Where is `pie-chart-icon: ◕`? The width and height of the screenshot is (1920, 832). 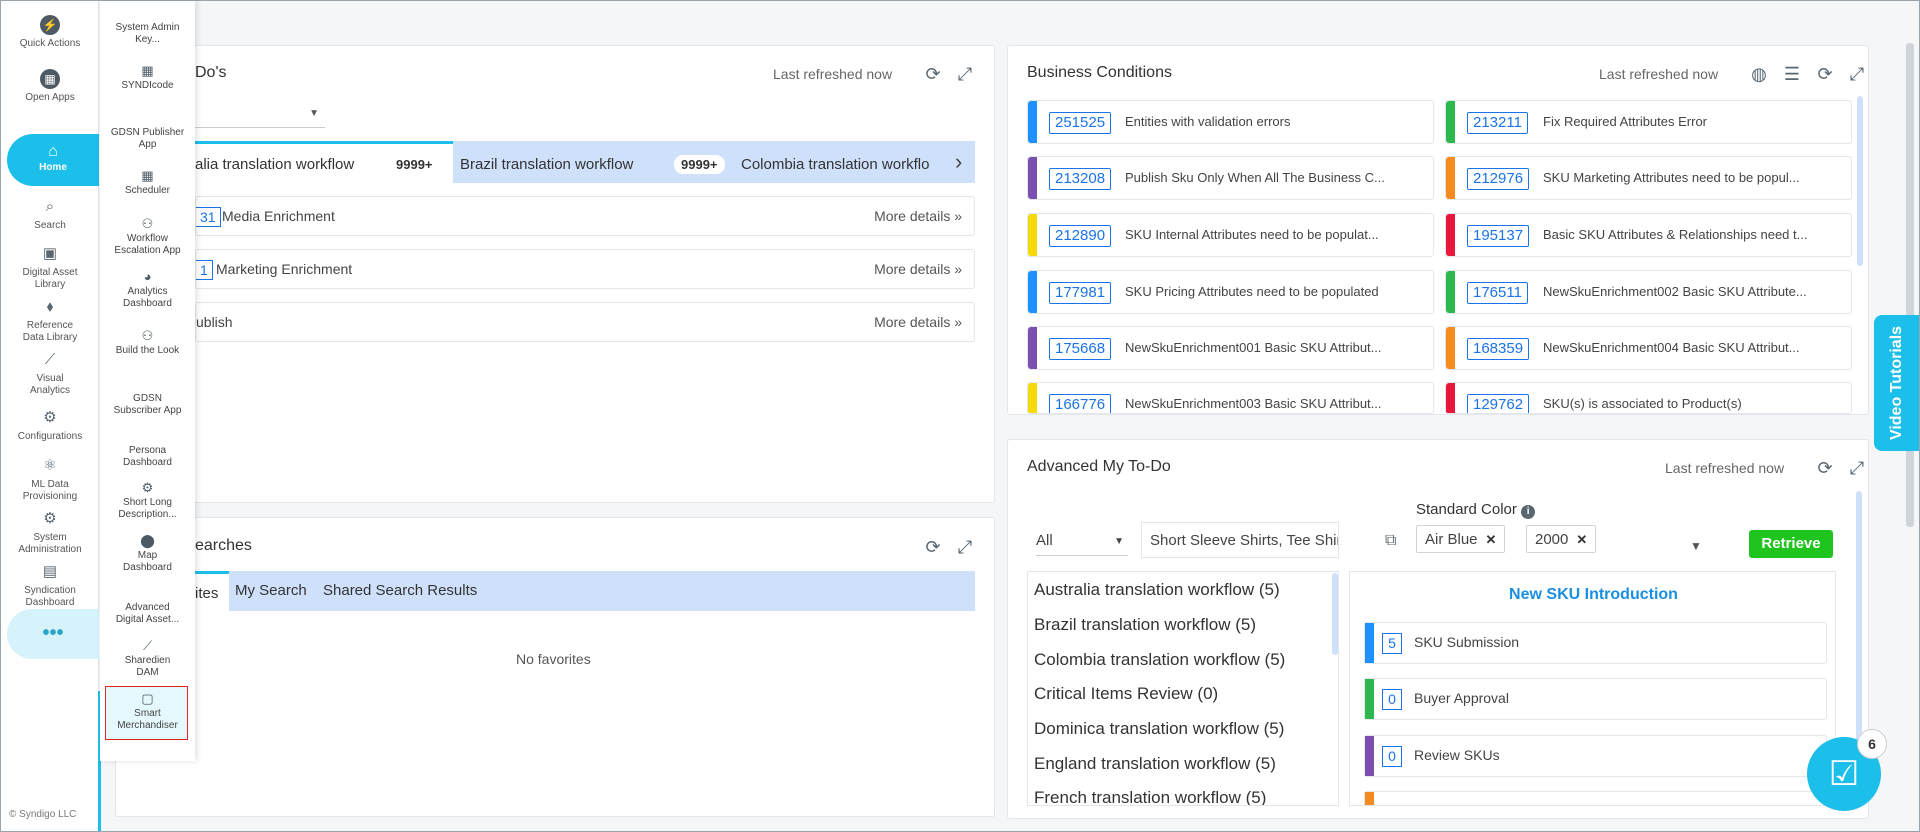
pie-chart-icon: ◕ is located at coordinates (147, 276).